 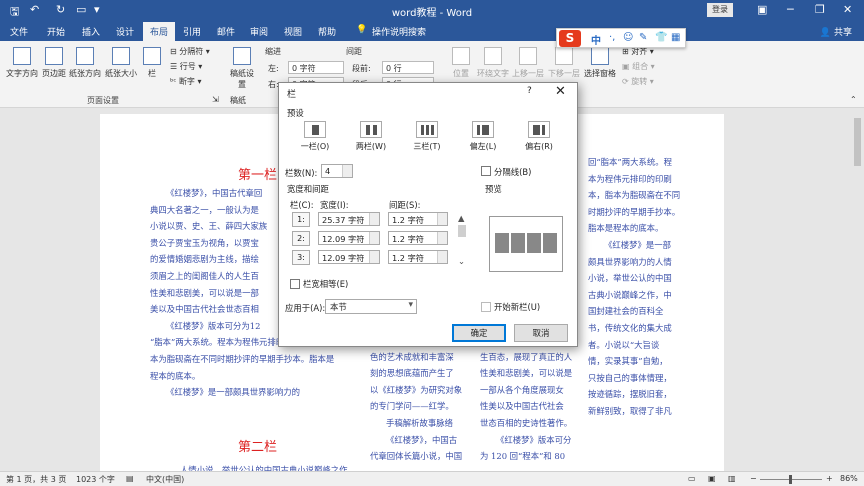 I want to click on vertical-scrollbar, so click(x=857, y=289).